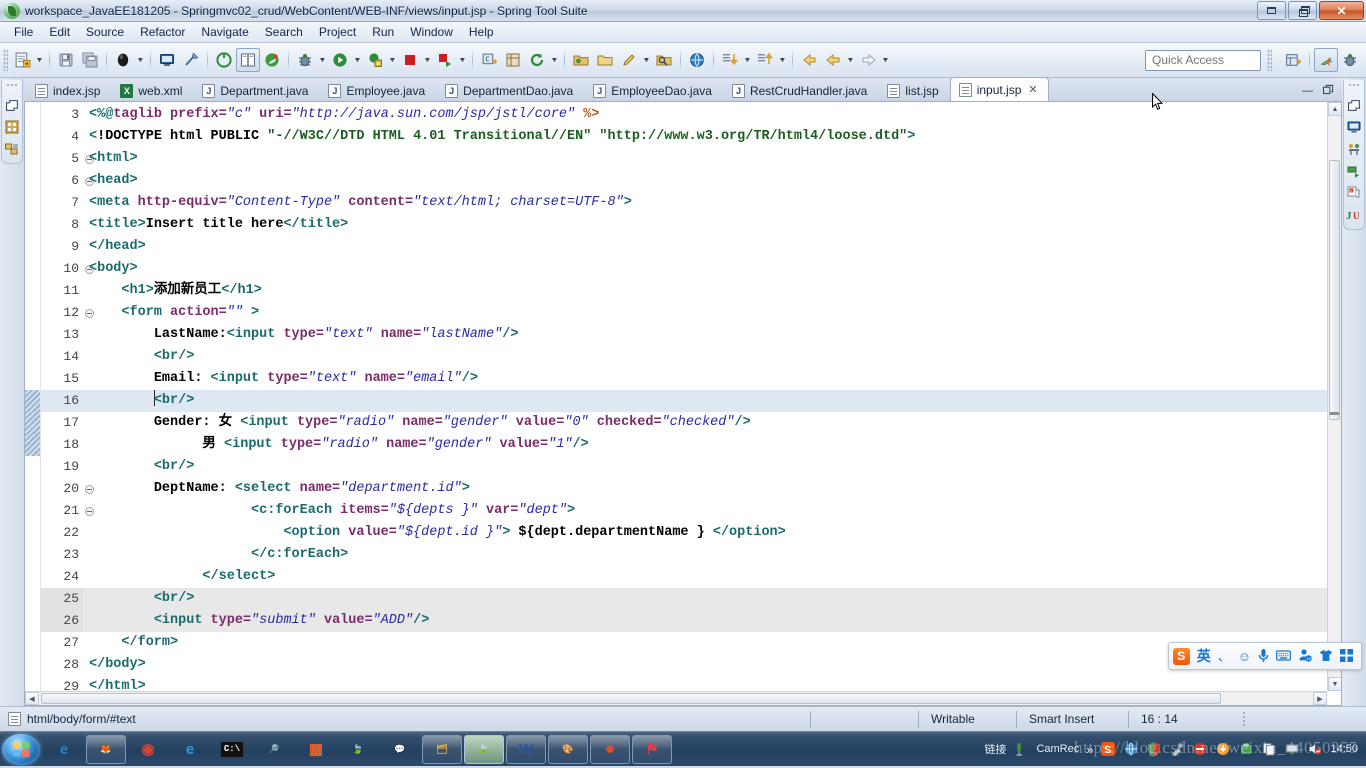  Describe the element at coordinates (1334, 684) in the screenshot. I see `scroll-down-button: ▼` at that location.